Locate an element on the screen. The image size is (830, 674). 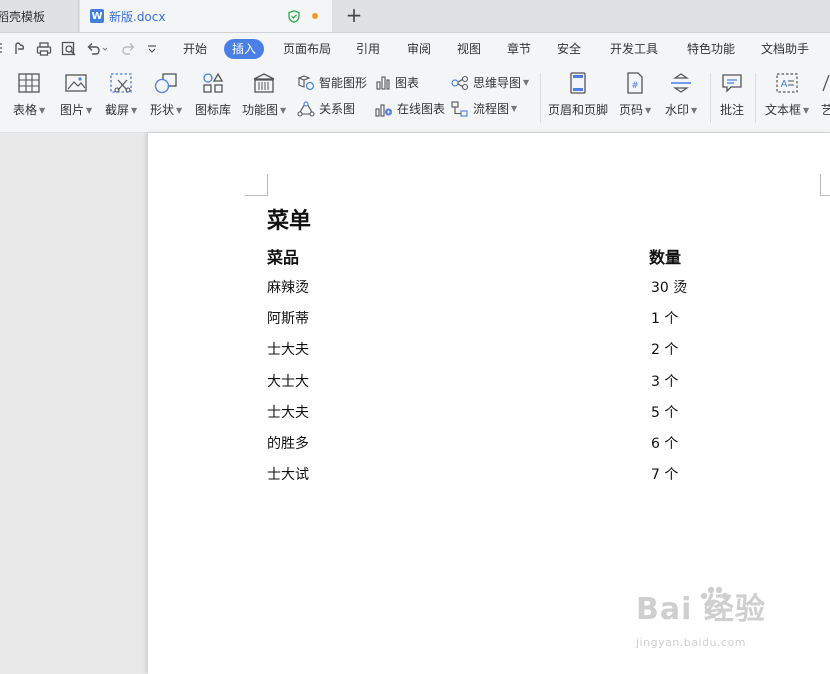
row-dish: 大士大 is located at coordinates (288, 381).